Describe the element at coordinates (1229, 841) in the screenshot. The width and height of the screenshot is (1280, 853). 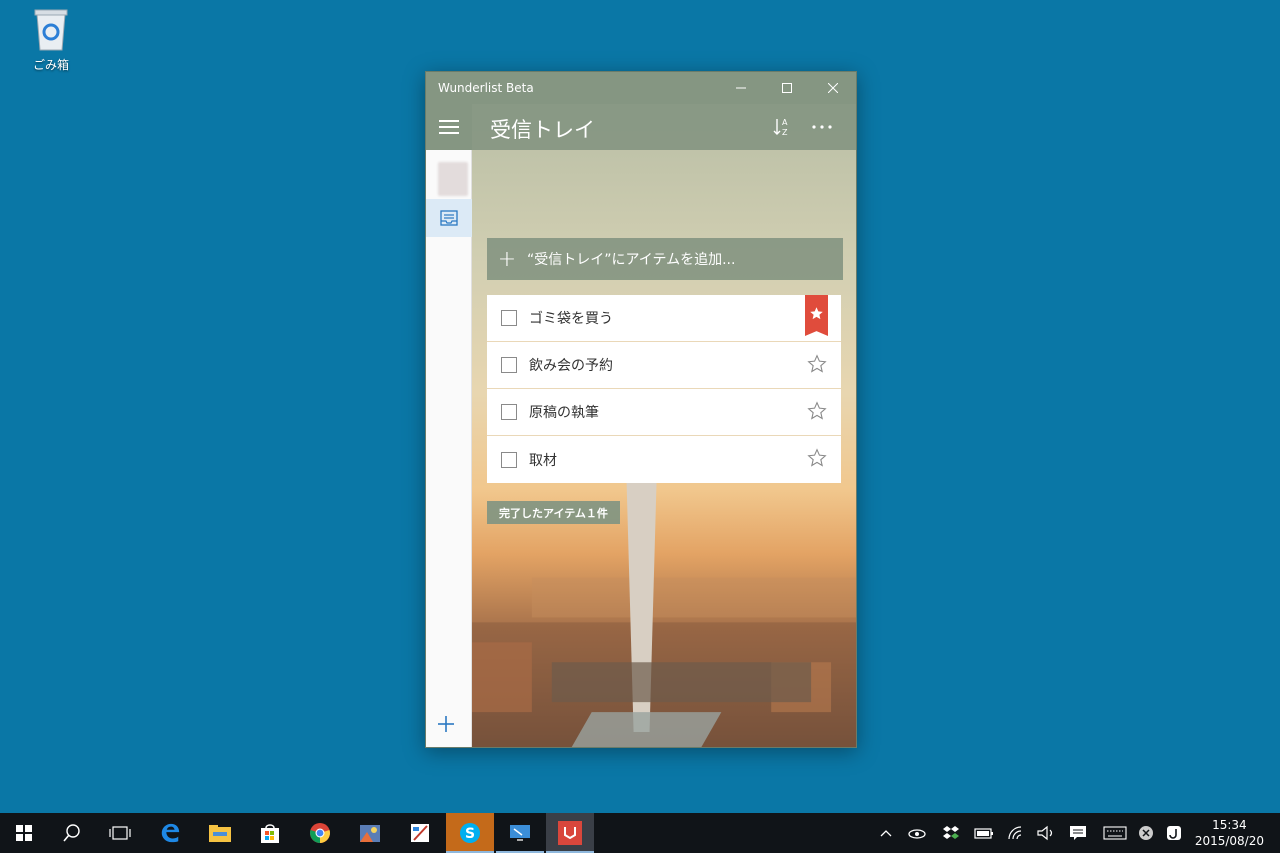
I see `clock-date: 2015/08/20` at that location.